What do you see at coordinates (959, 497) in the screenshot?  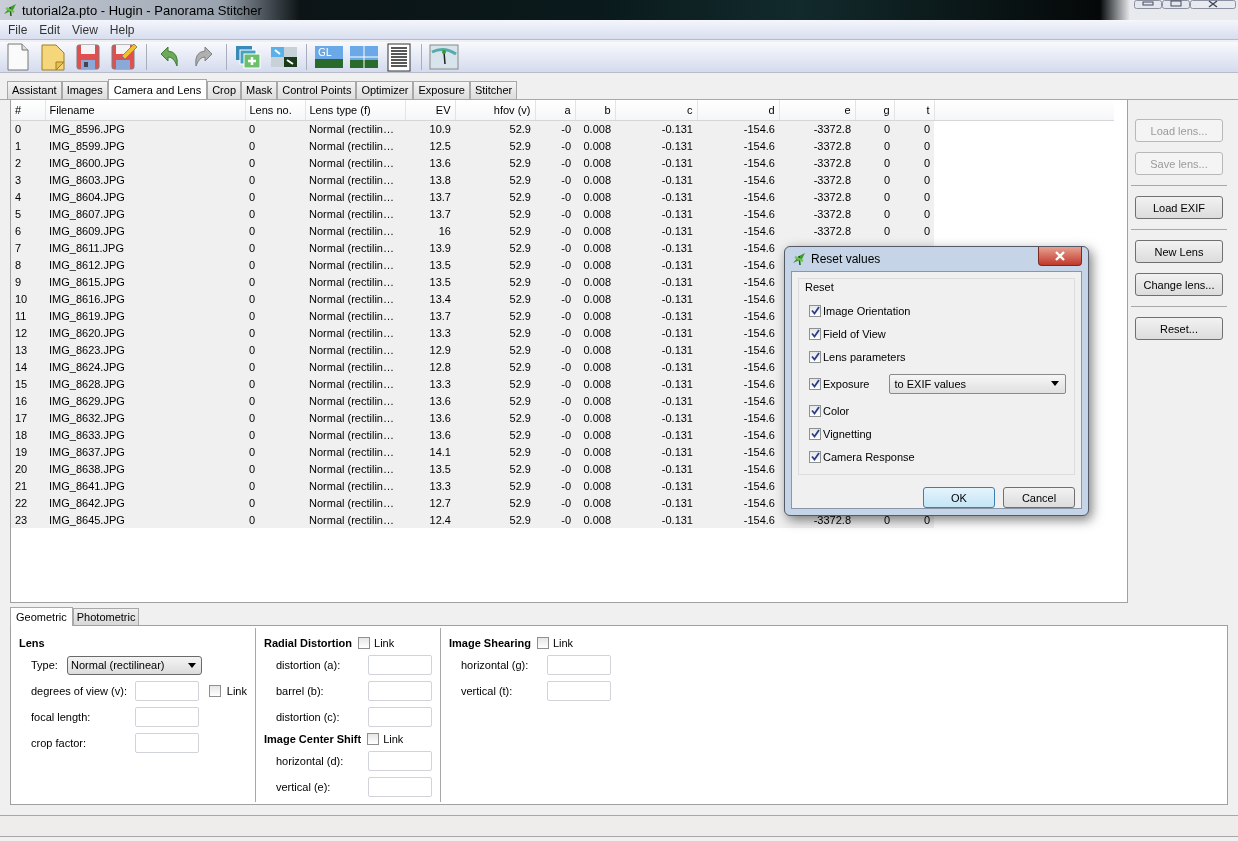 I see `dialog-button: OK` at bounding box center [959, 497].